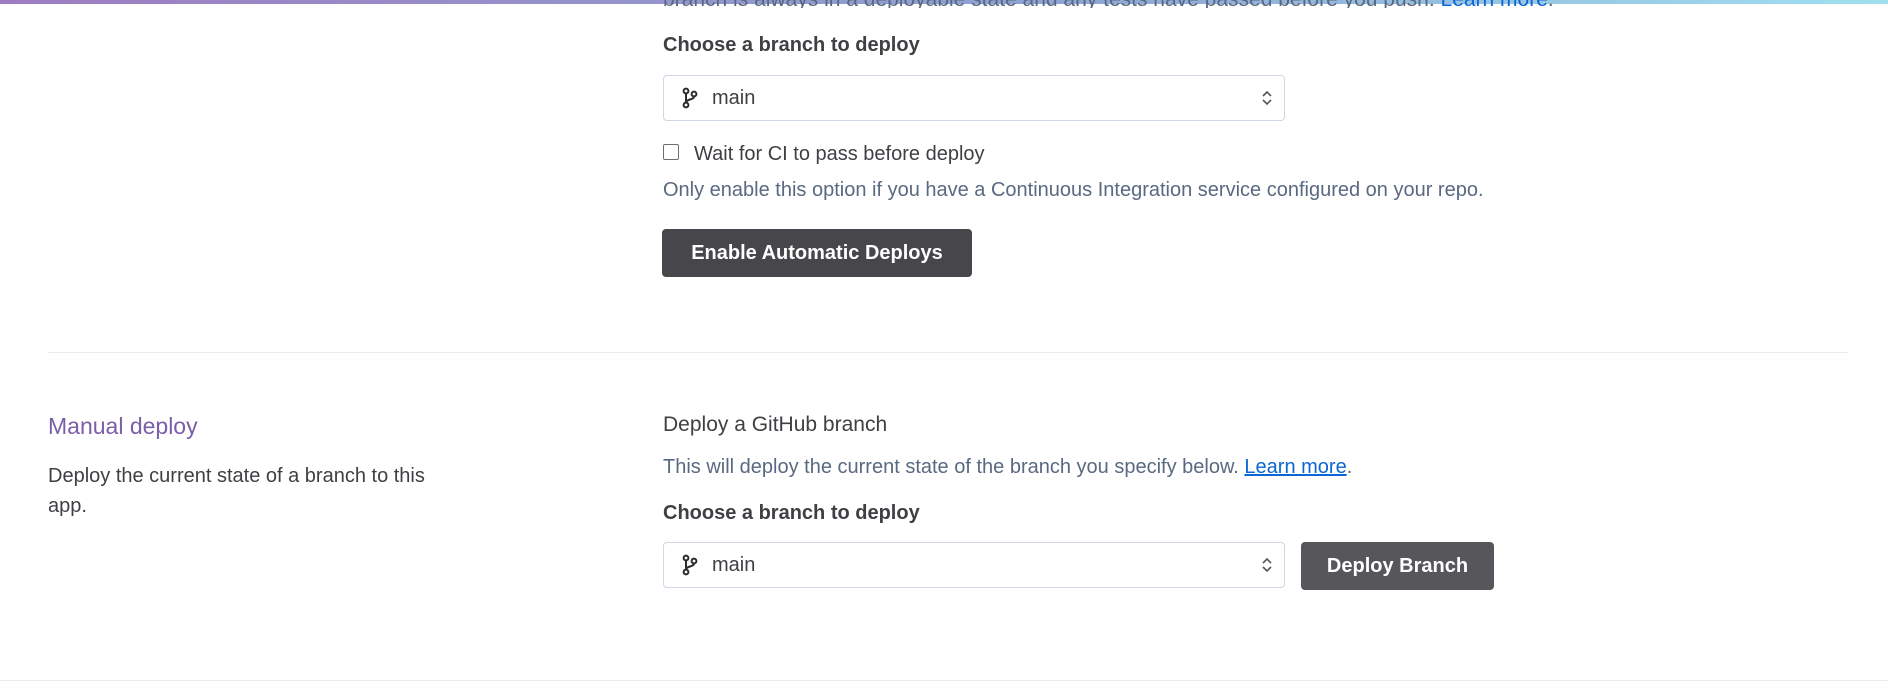 The height and width of the screenshot is (688, 1888). What do you see at coordinates (974, 98) in the screenshot?
I see `auto-branch-select: main` at bounding box center [974, 98].